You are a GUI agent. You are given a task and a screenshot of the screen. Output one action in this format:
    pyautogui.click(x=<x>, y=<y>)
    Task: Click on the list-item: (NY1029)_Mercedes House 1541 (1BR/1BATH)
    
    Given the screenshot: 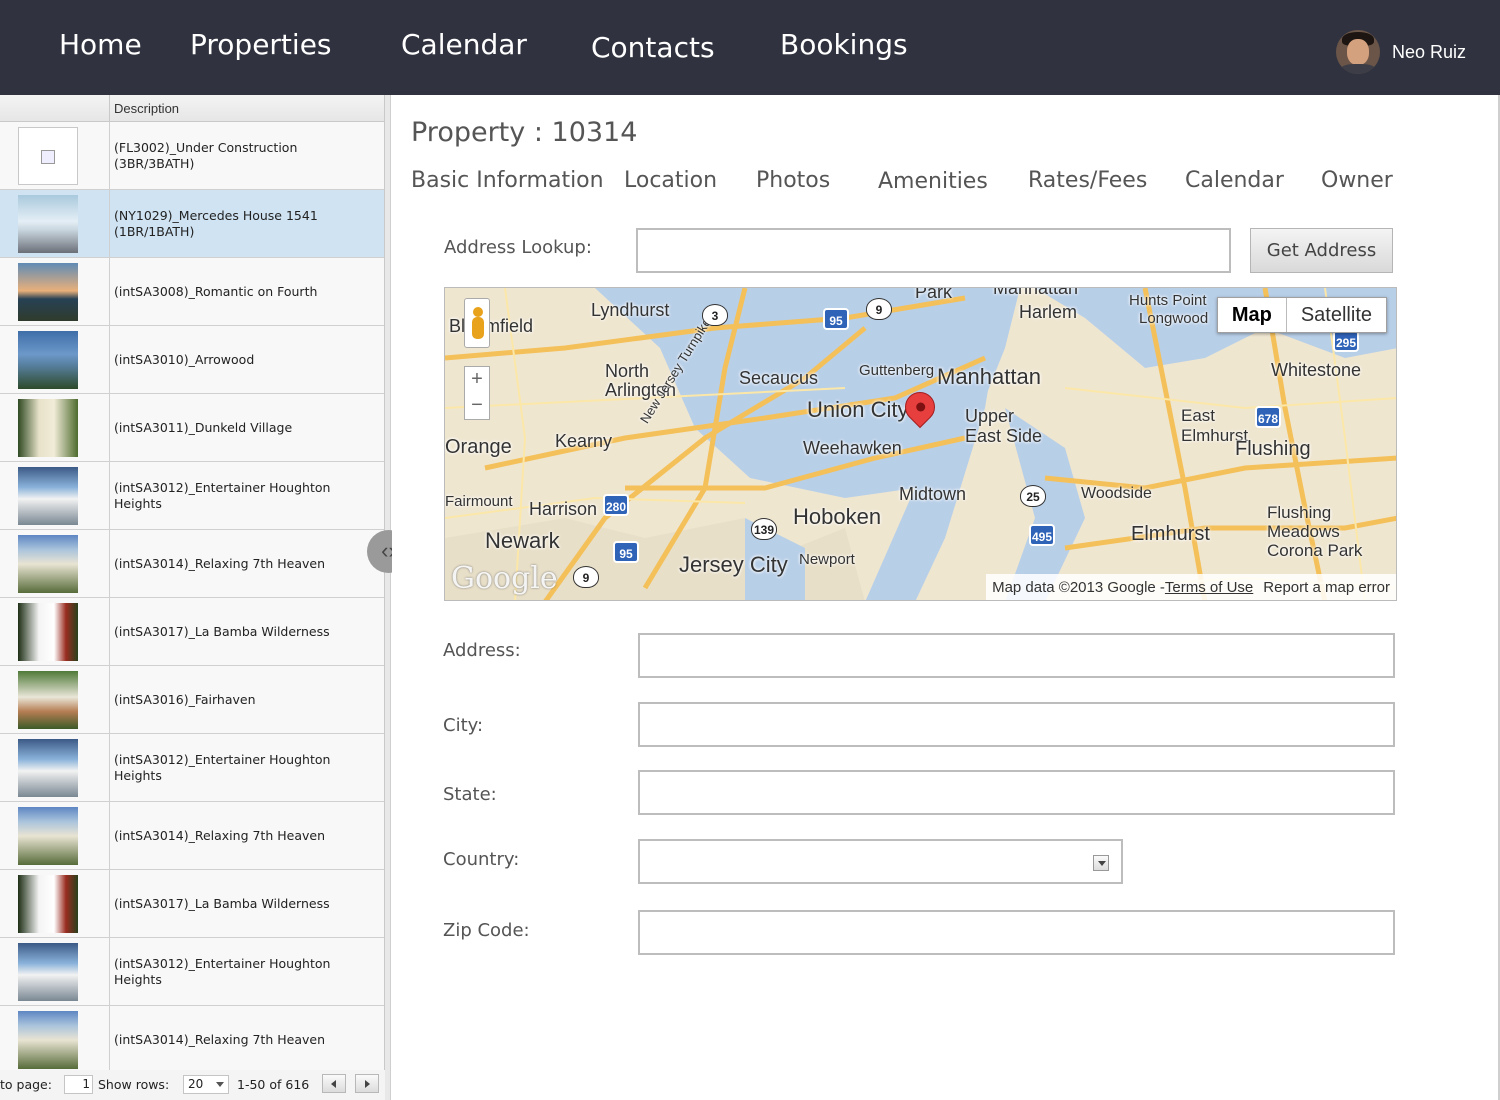 What is the action you would take?
    pyautogui.click(x=192, y=224)
    